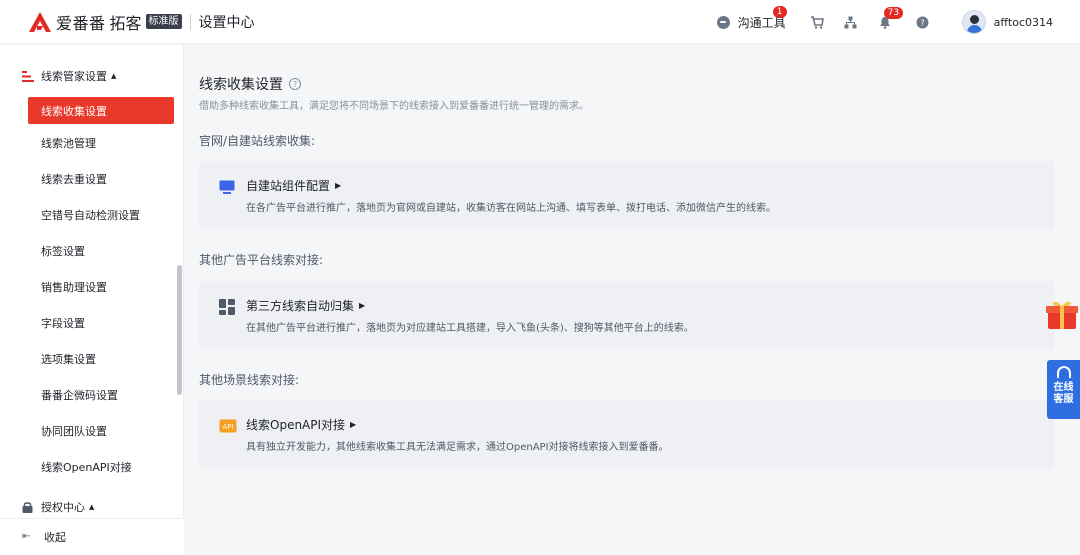  Describe the element at coordinates (723, 22) in the screenshot. I see `chat-icon` at that location.